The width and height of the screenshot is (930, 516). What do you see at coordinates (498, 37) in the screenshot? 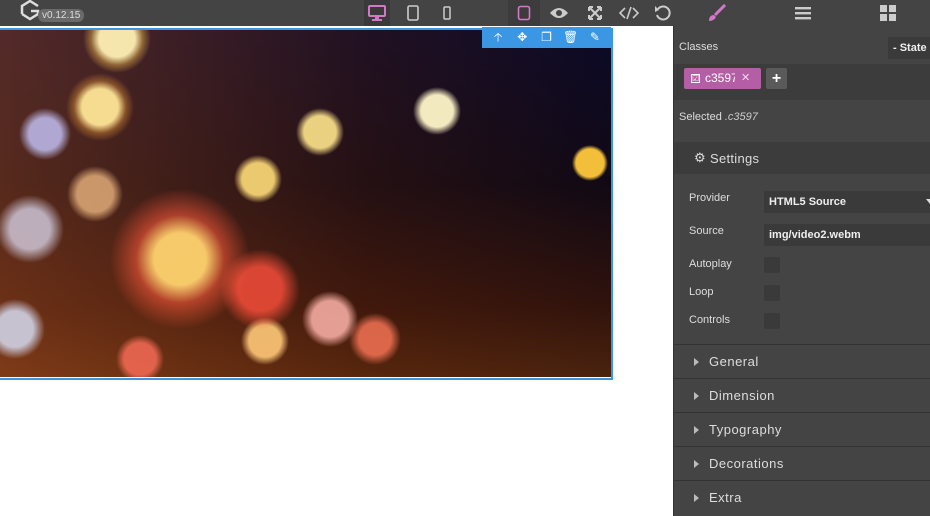
I see `arrow-up-icon: 🡡` at bounding box center [498, 37].